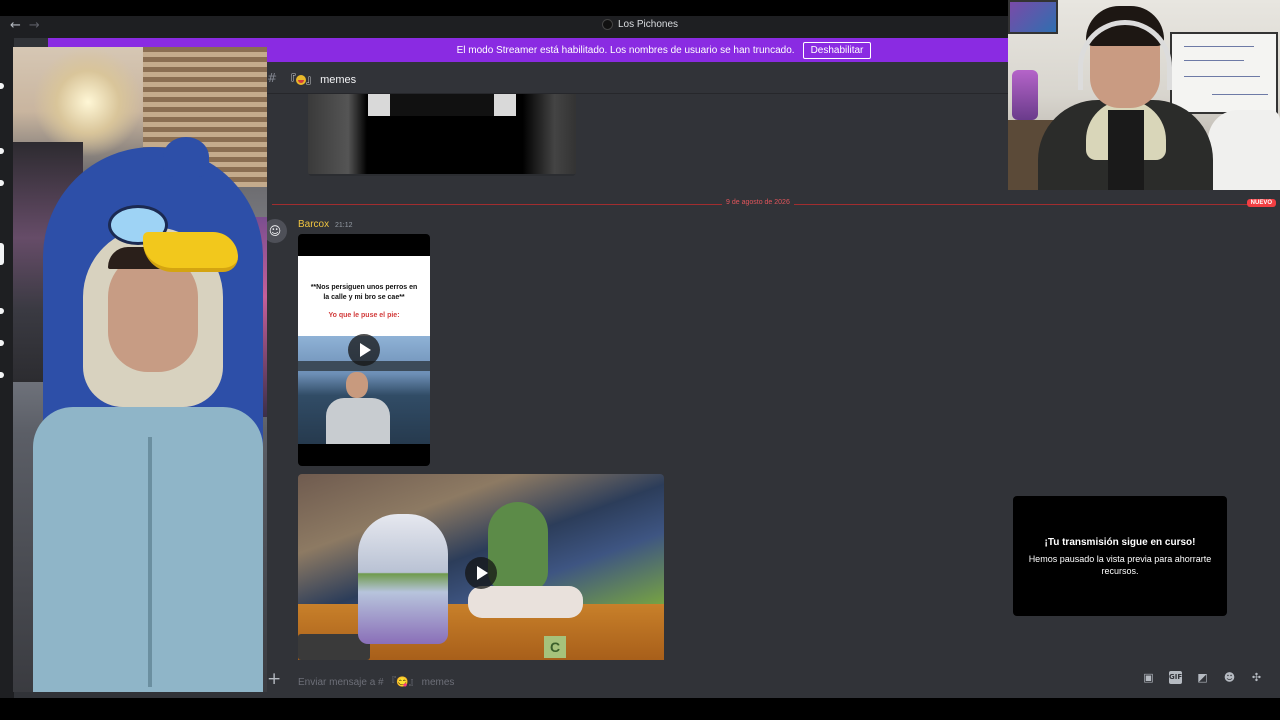 The height and width of the screenshot is (720, 1280). Describe the element at coordinates (376, 680) in the screenshot. I see `message-input: Enviar mensaje a # 『😋』 memes` at that location.